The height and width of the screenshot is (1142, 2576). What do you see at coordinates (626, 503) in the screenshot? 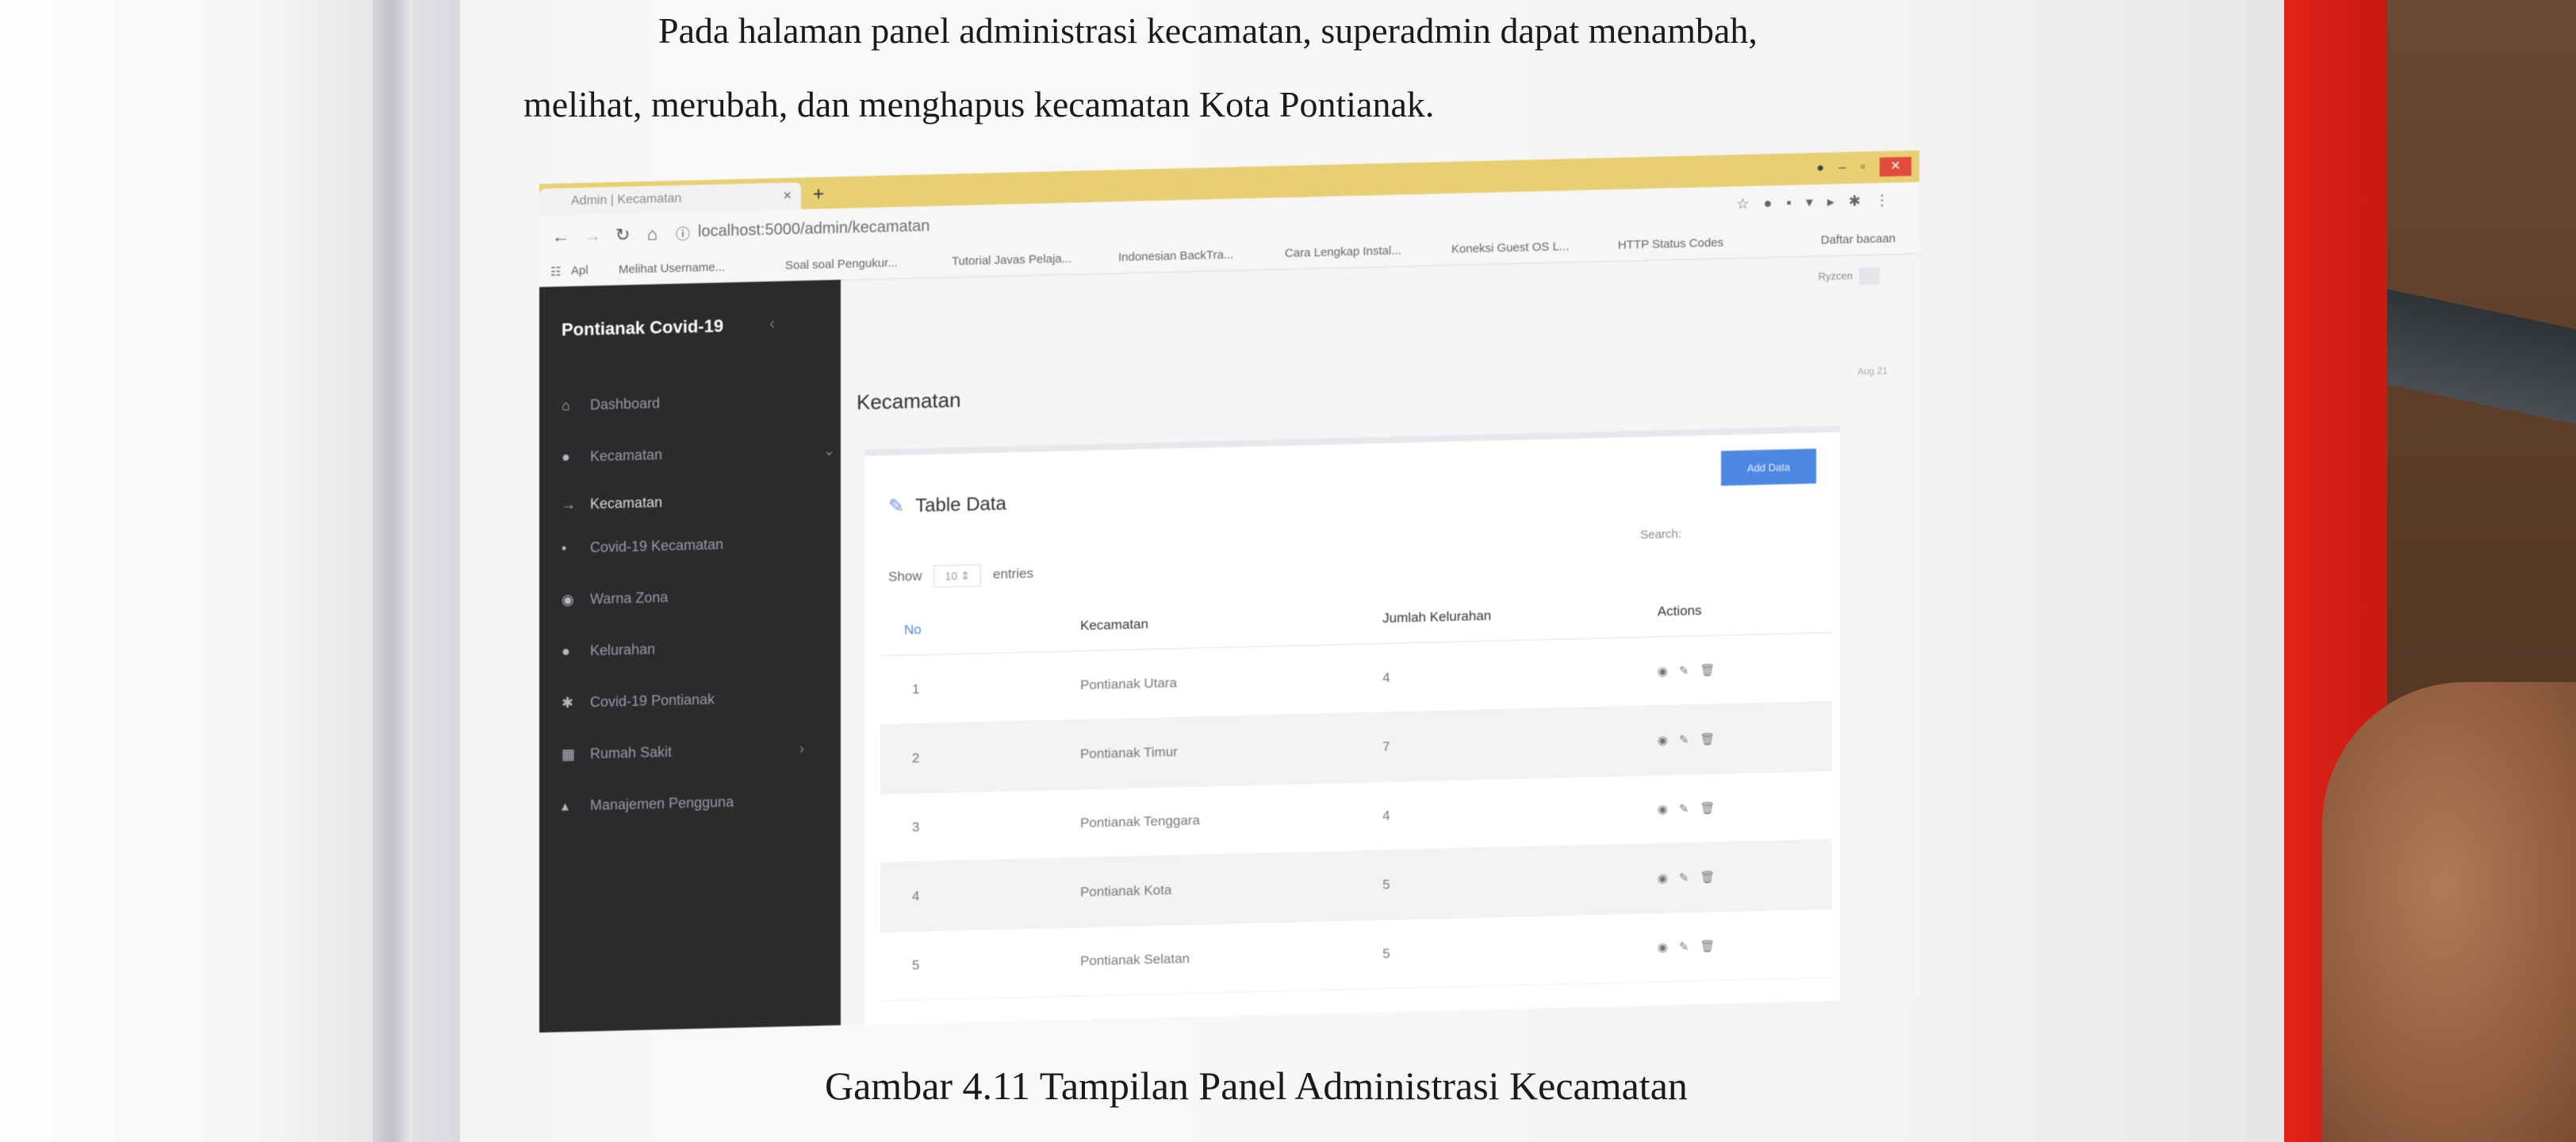
I see `sidebar-item-label: Kecamatan` at bounding box center [626, 503].